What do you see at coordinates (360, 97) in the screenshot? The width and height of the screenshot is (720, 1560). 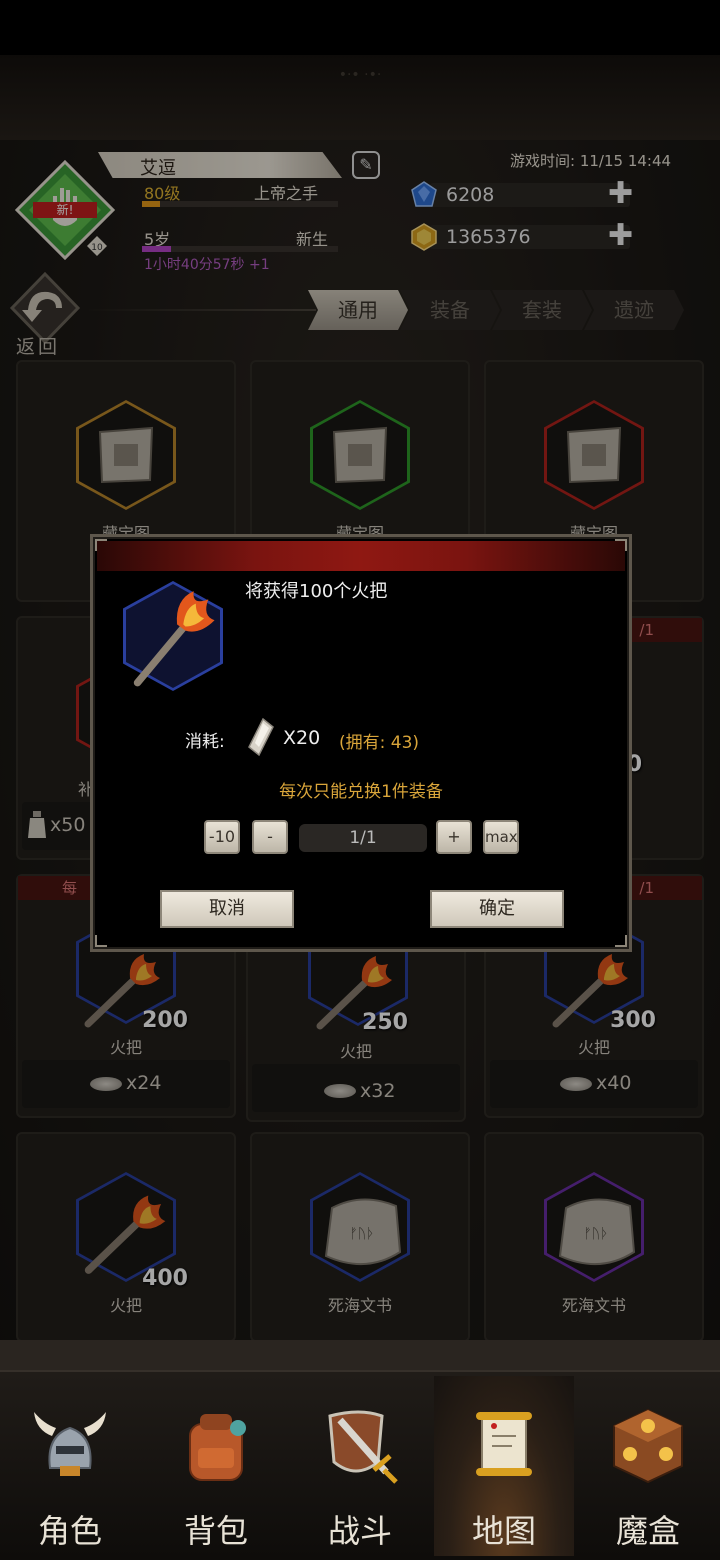 I see `top-strip: •·• ·•·` at bounding box center [360, 97].